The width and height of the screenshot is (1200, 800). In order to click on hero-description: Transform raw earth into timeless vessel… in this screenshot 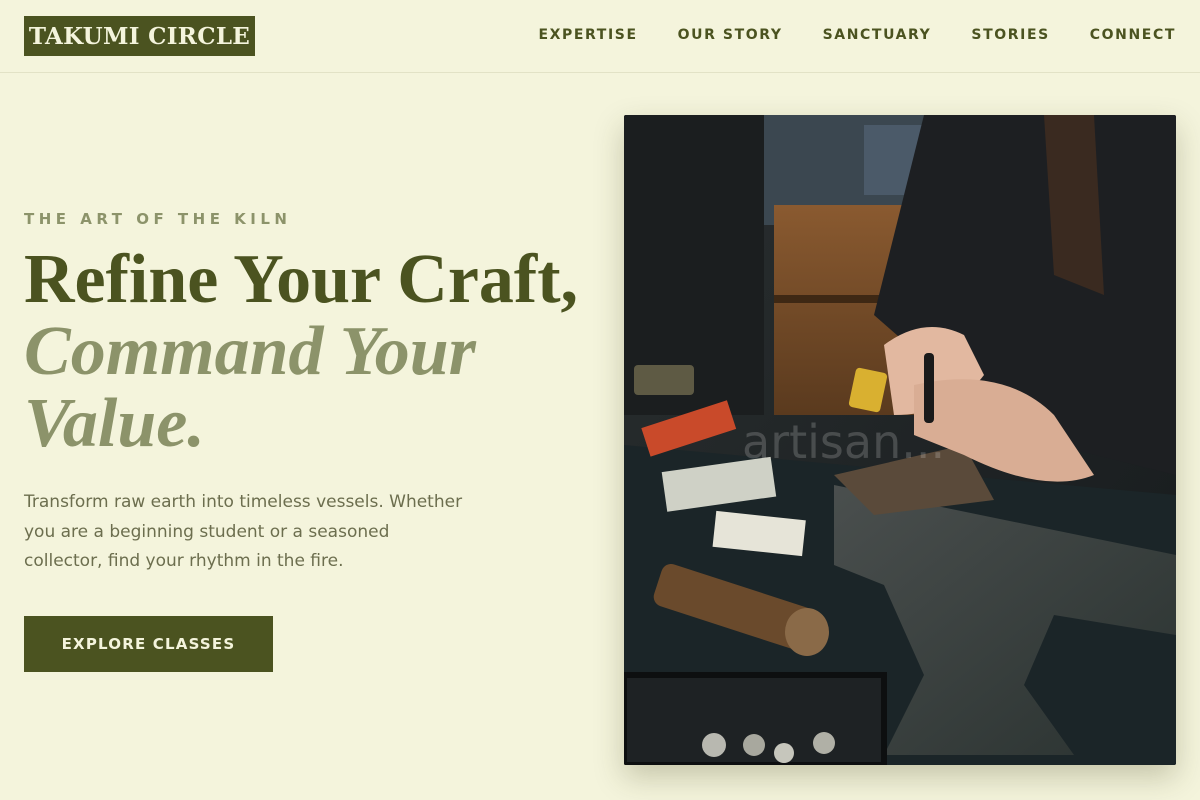, I will do `click(243, 531)`.